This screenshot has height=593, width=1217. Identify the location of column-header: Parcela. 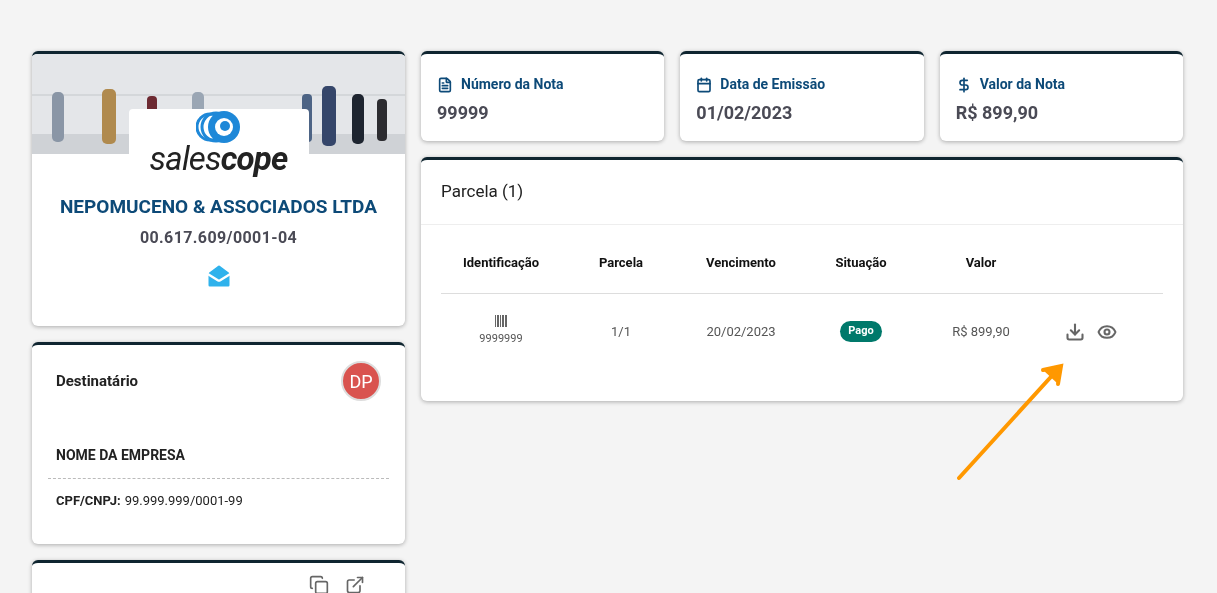
(621, 263).